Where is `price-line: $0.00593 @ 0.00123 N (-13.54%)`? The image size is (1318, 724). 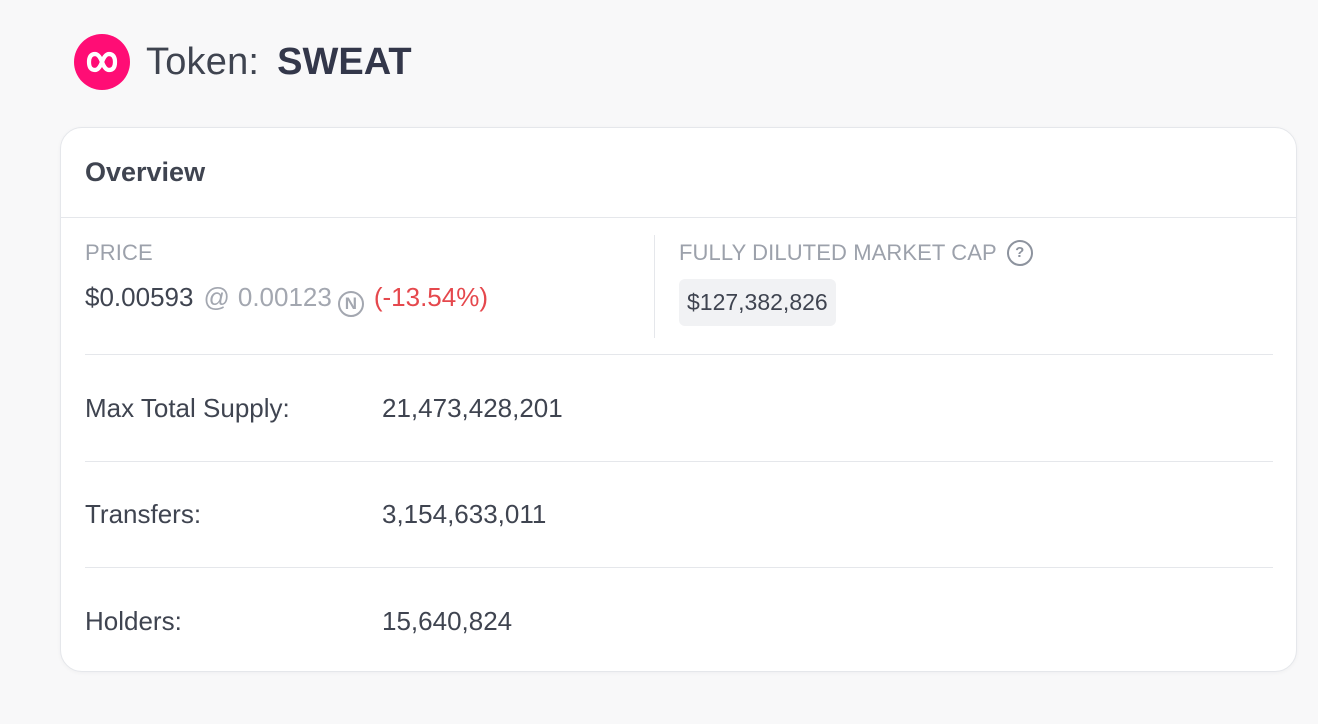
price-line: $0.00593 @ 0.00123 N (-13.54%) is located at coordinates (370, 298).